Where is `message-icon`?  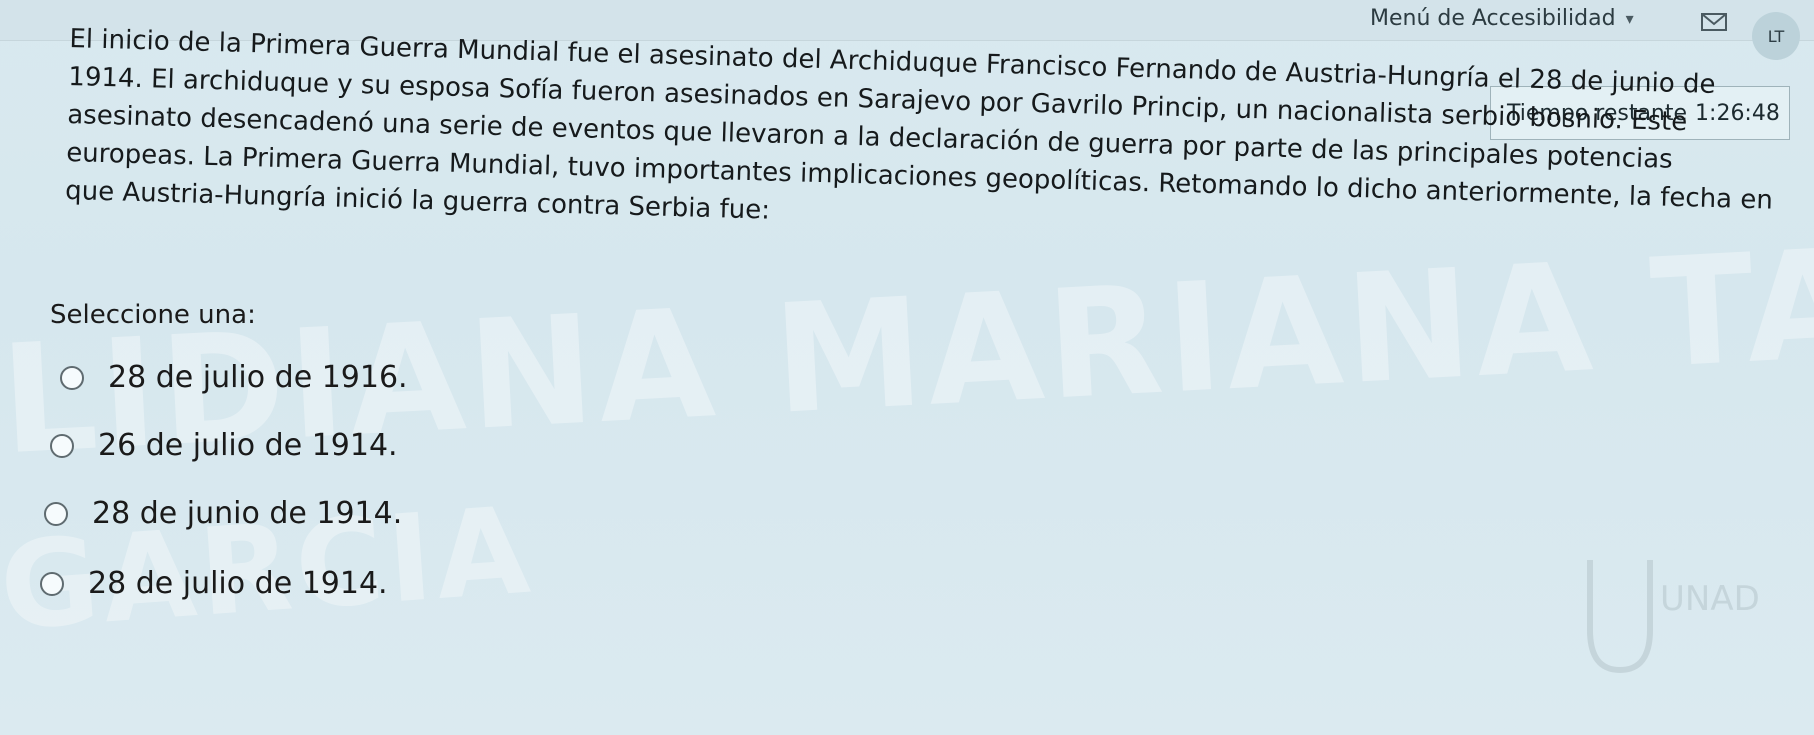
message-icon is located at coordinates (1715, 22).